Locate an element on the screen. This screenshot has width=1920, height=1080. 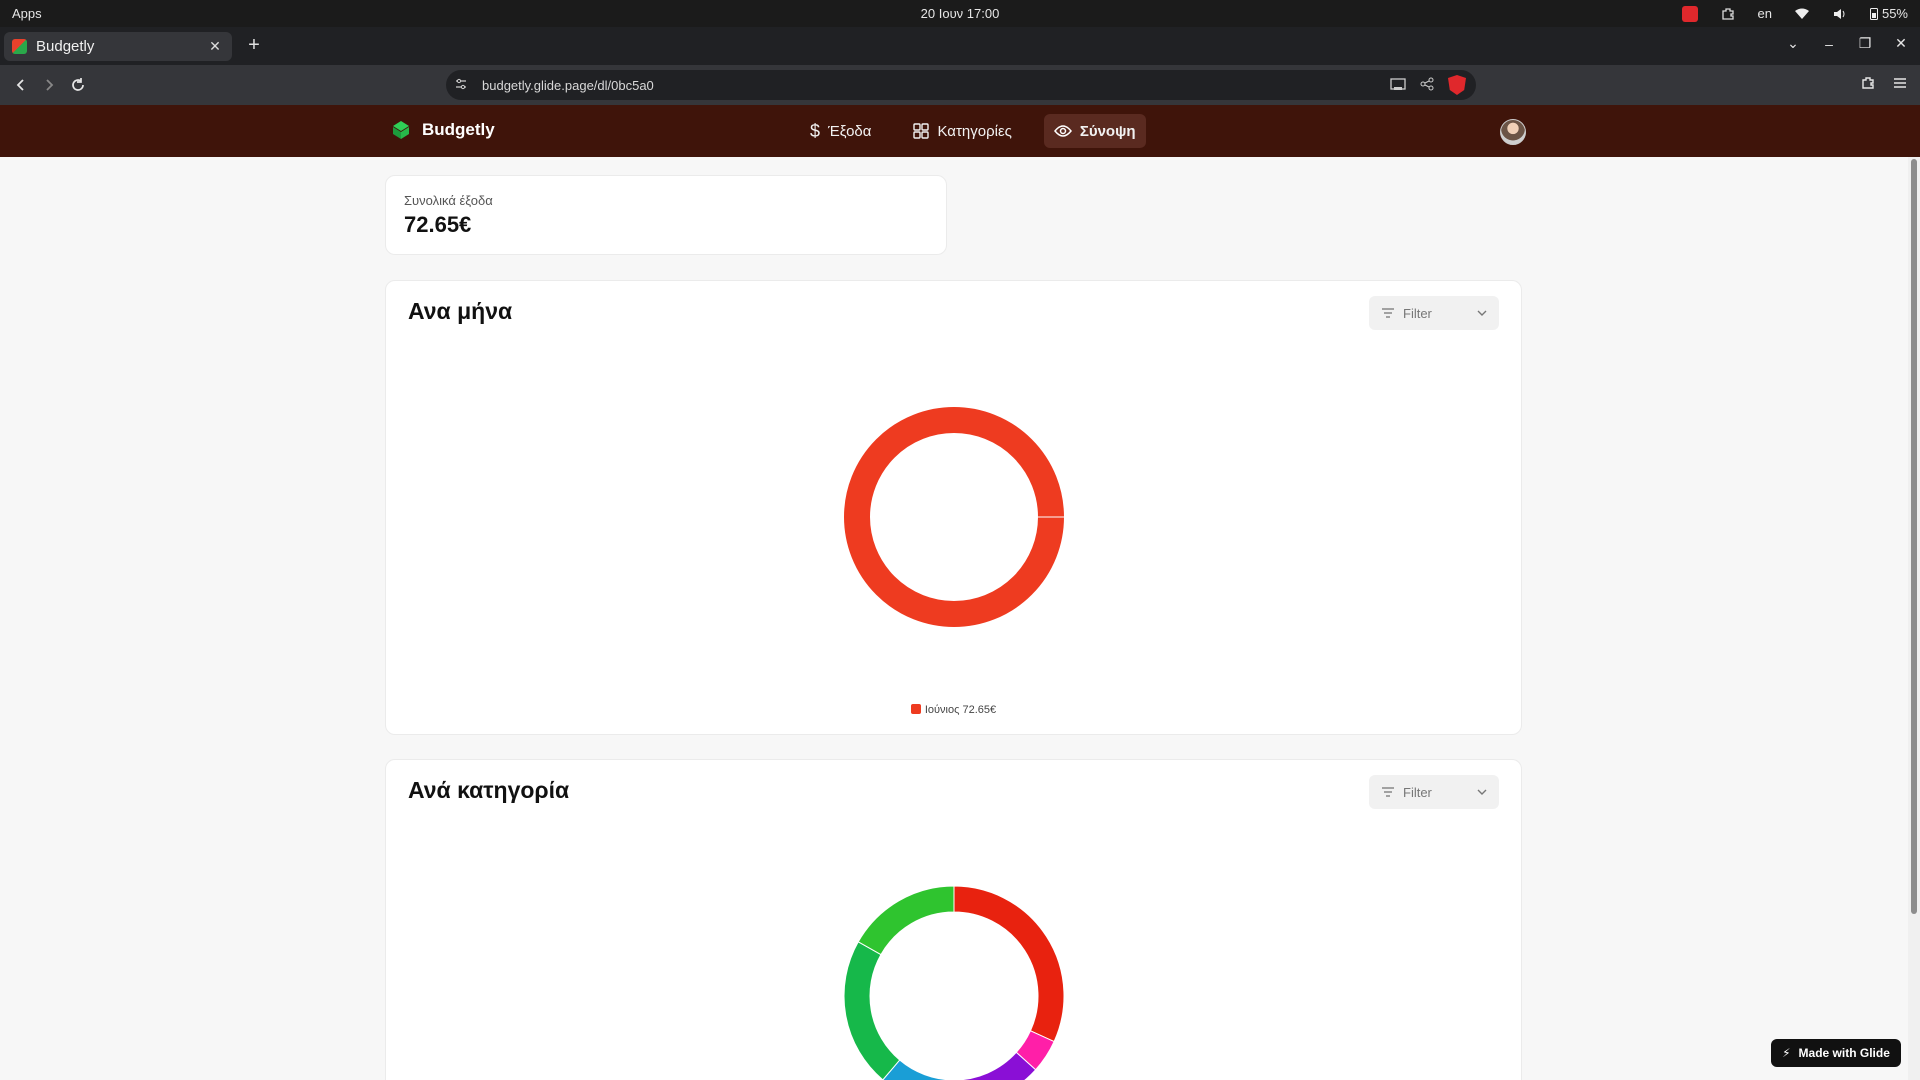
language-indicator: en is located at coordinates (1765, 13).